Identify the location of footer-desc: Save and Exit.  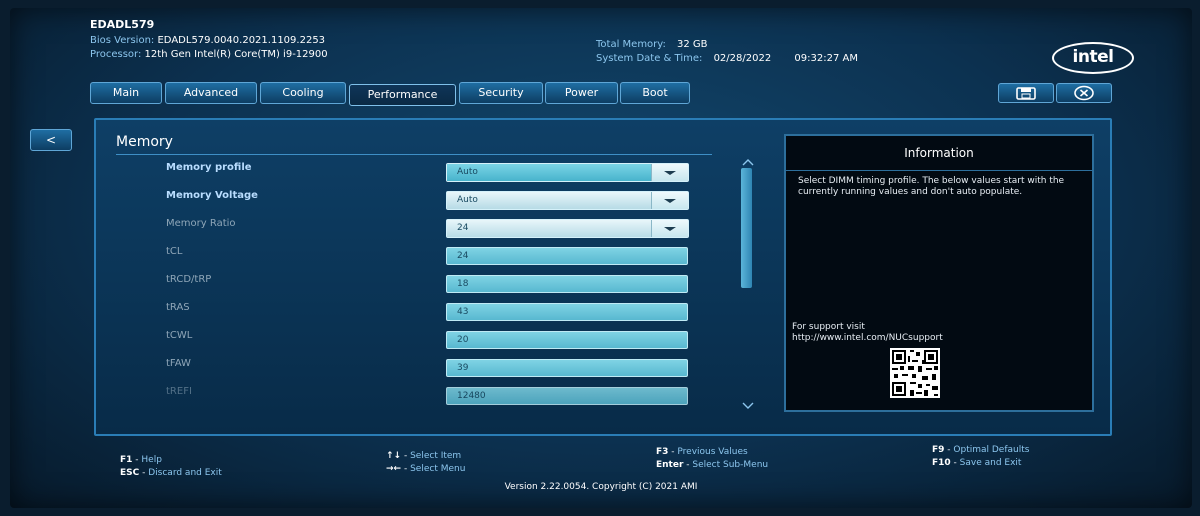
(990, 463).